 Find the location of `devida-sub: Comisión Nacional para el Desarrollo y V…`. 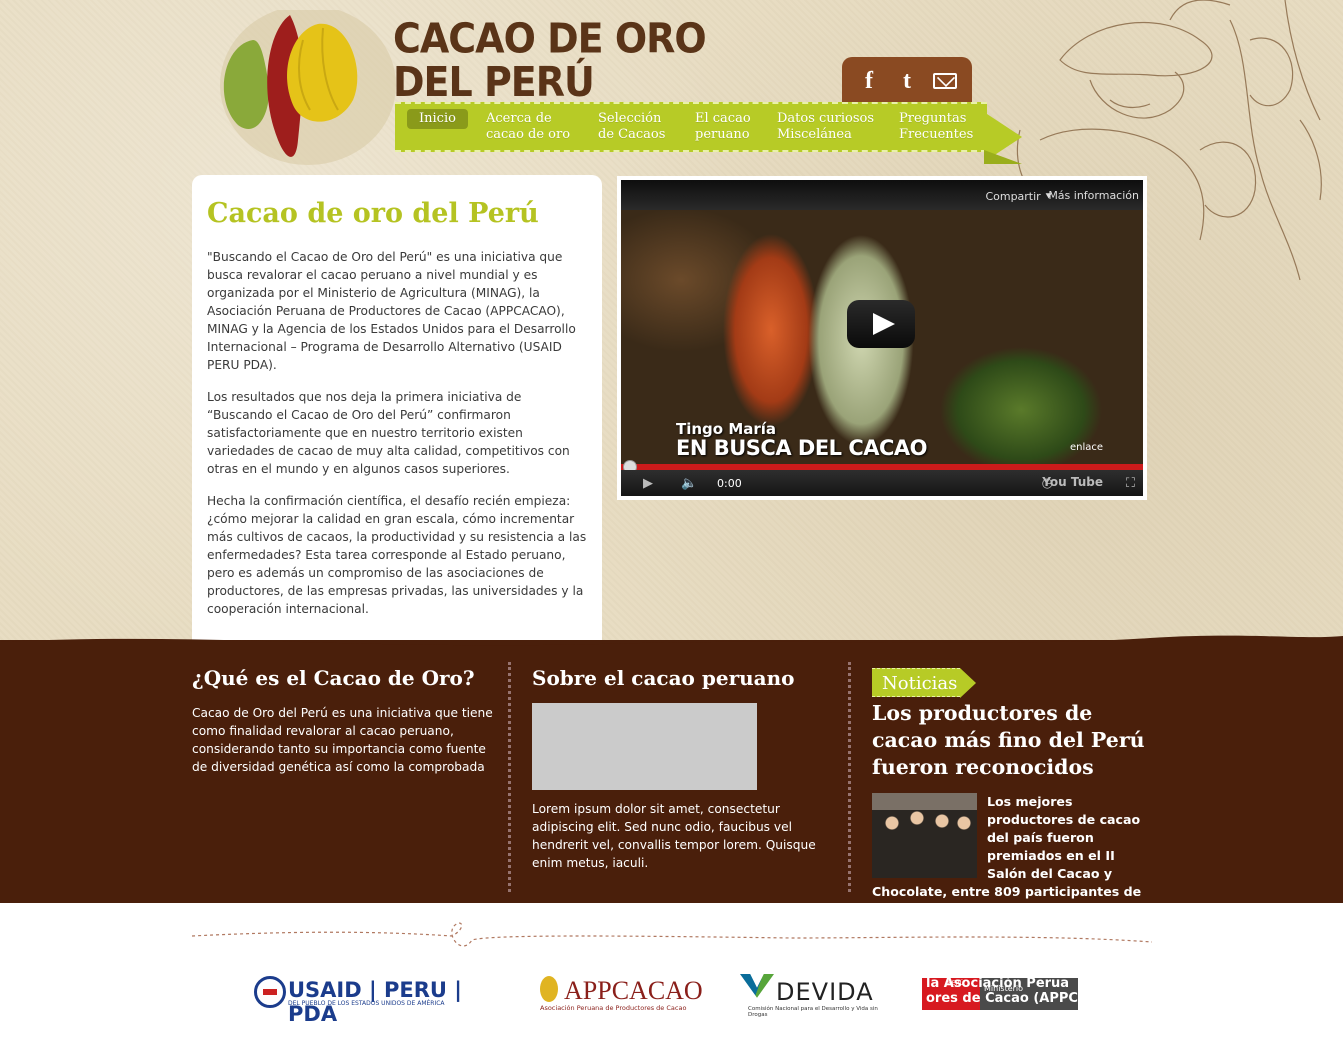

devida-sub: Comisión Nacional para el Desarrollo y V… is located at coordinates (813, 1012).